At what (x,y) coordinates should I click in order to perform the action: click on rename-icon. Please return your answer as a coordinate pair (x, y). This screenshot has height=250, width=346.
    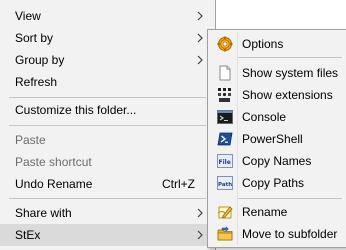
    Looking at the image, I should click on (225, 212).